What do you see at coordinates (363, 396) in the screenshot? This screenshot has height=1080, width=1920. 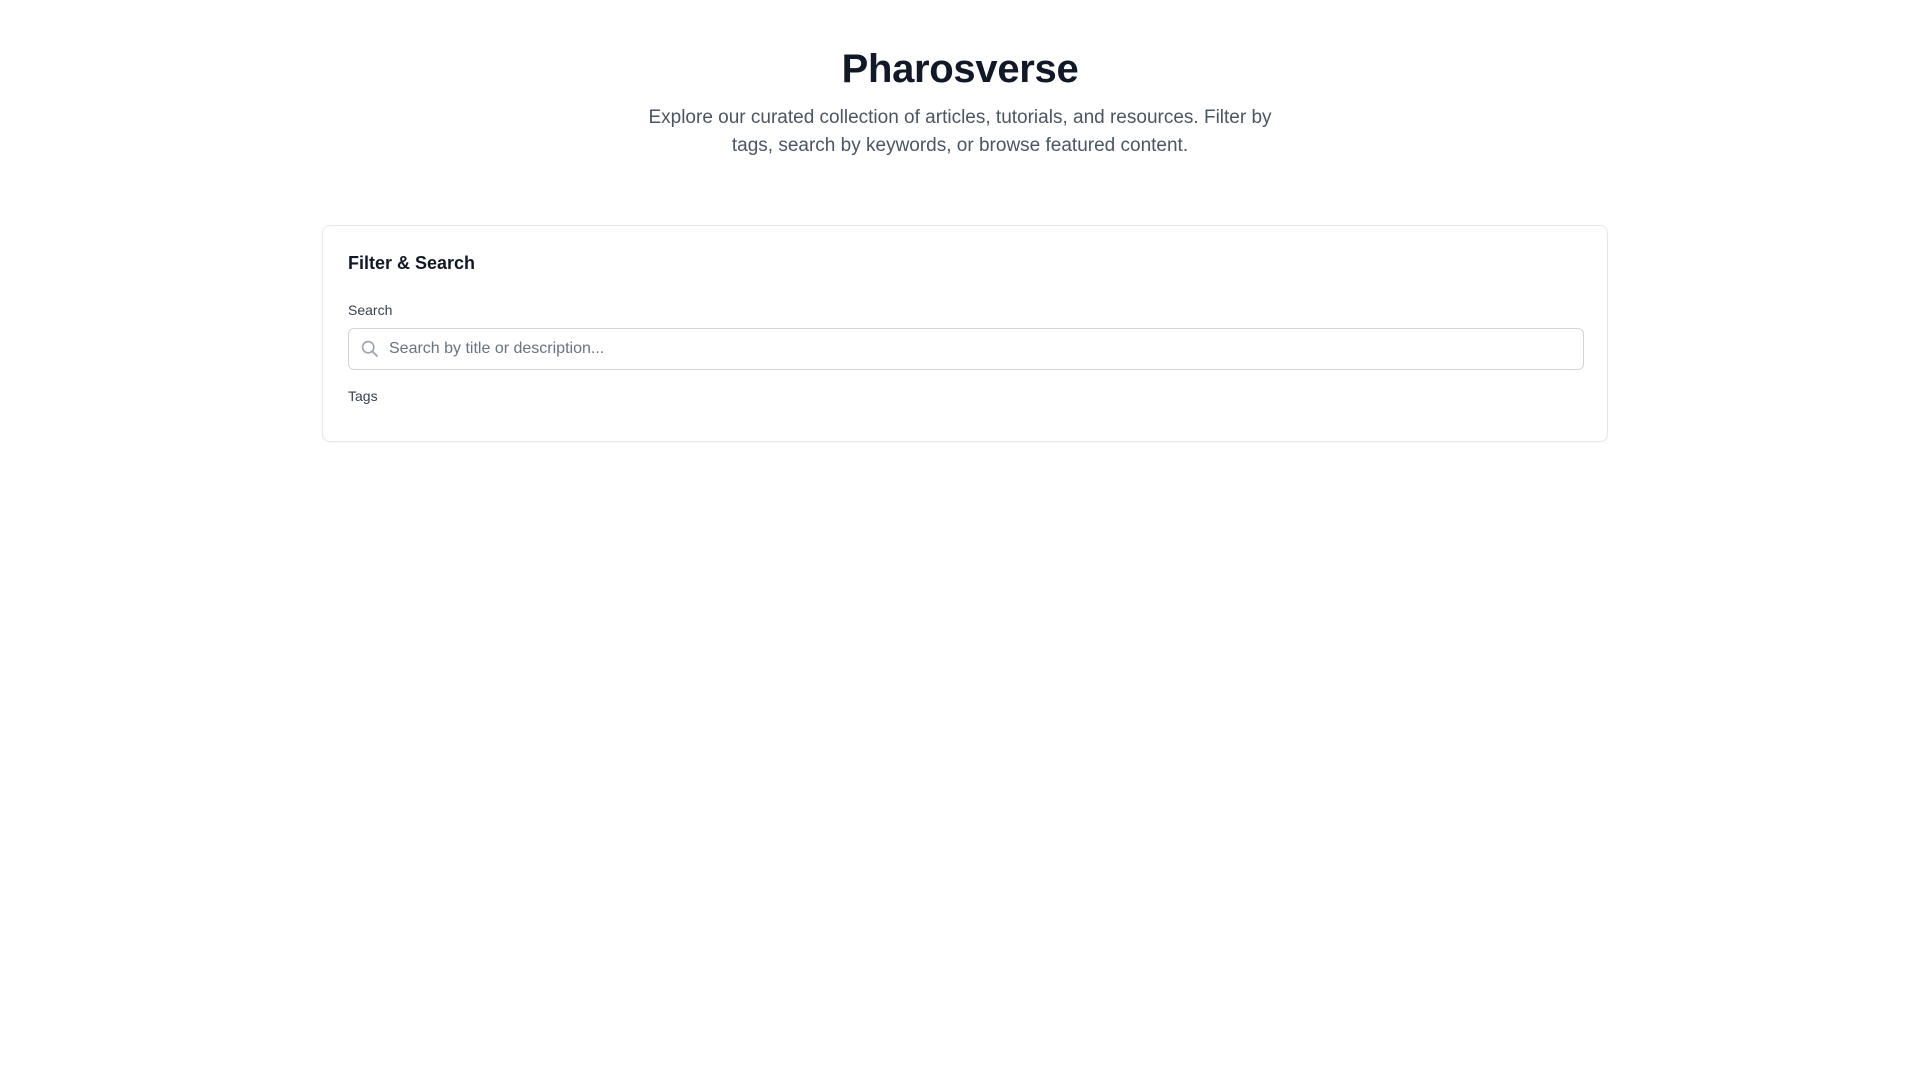 I see `tags-label: Tags` at bounding box center [363, 396].